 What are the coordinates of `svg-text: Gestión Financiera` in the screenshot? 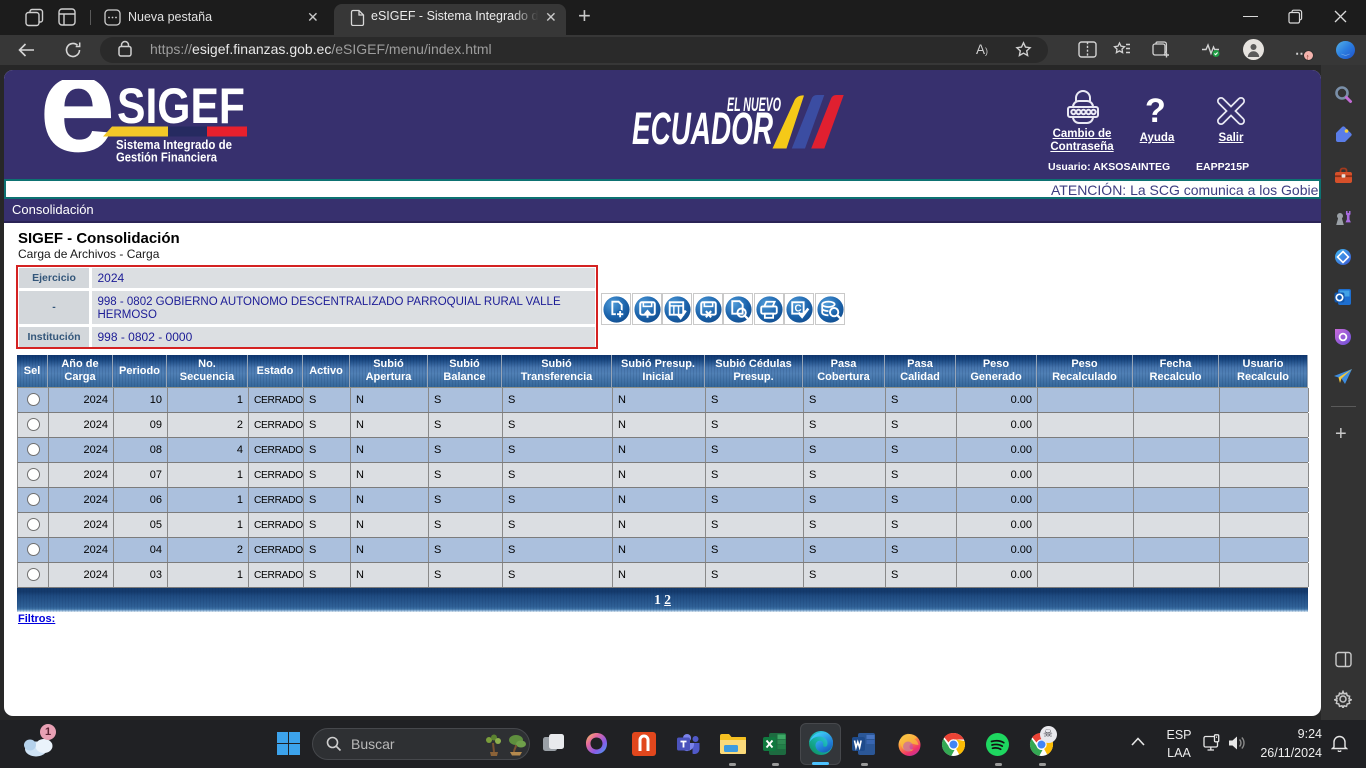 It's located at (167, 158).